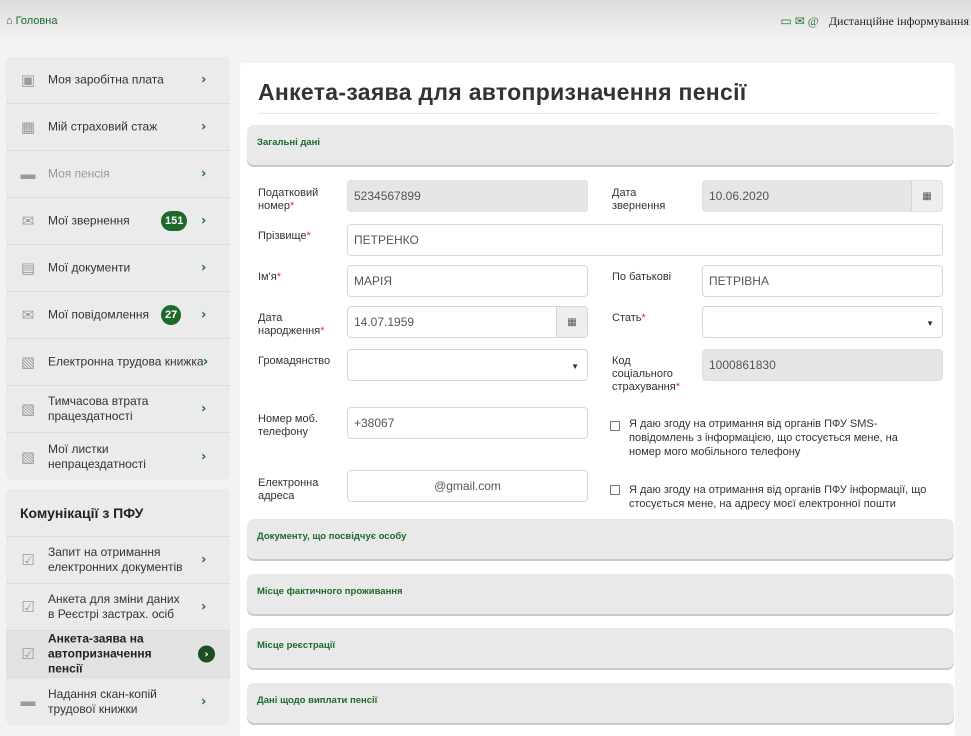  Describe the element at coordinates (294, 361) in the screenshot. I see `citizenship-label: Громадянство` at that location.